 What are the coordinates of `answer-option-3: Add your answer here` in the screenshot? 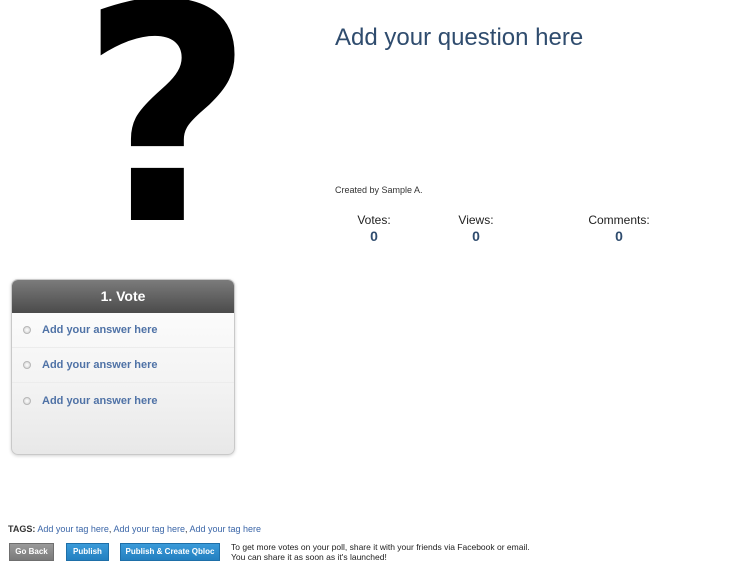 It's located at (123, 400).